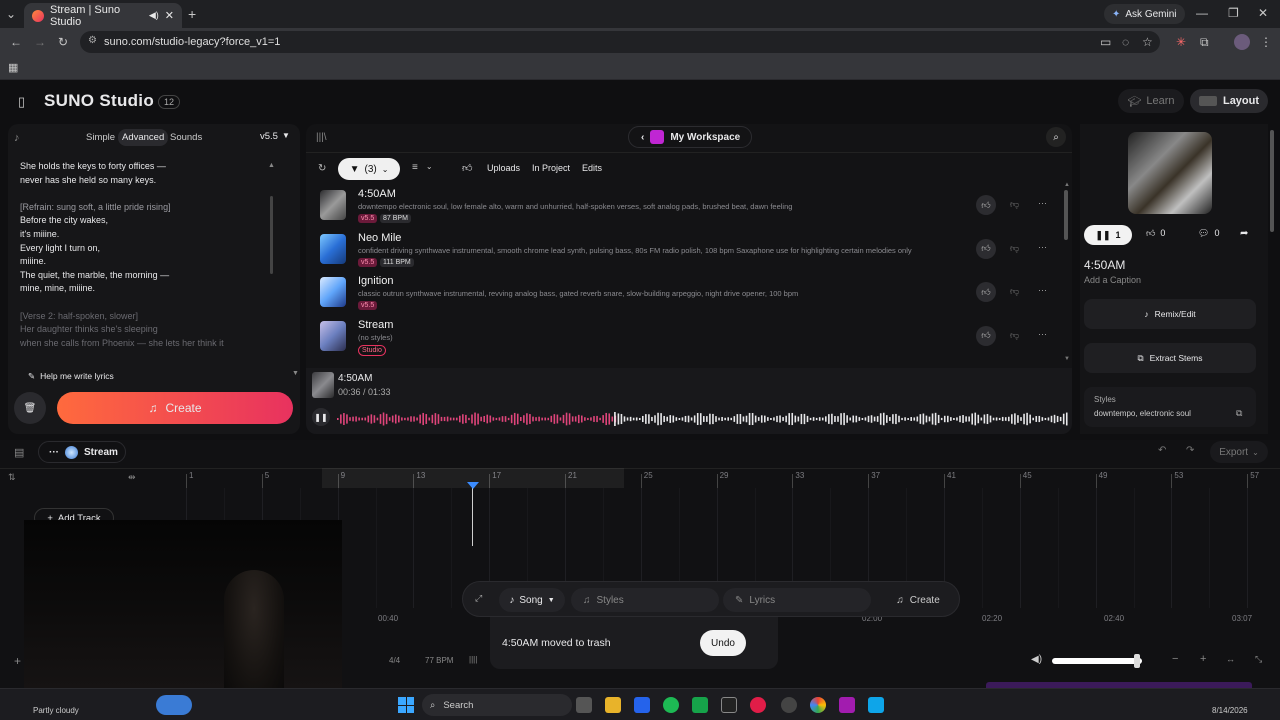  What do you see at coordinates (1155, 233) in the screenshot?
I see `like-button: 👍︎ 0` at bounding box center [1155, 233].